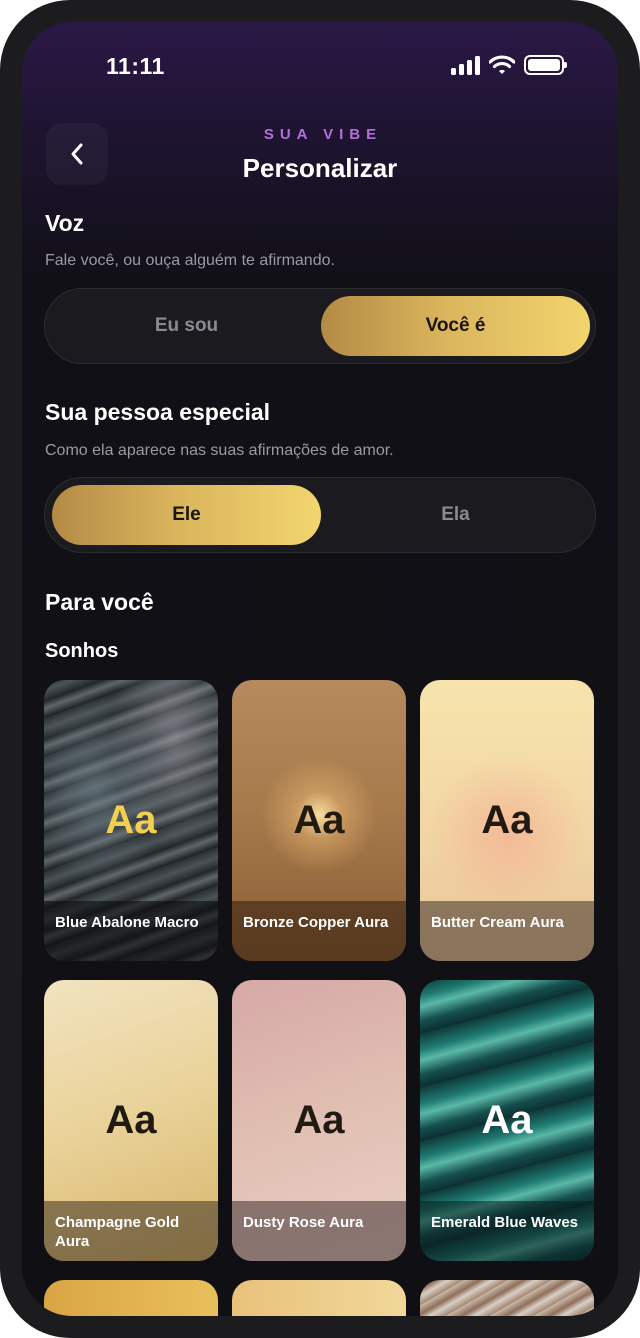 Image resolution: width=640 pixels, height=1338 pixels. Describe the element at coordinates (497, 922) in the screenshot. I see `theme-card-name: Butter Cream Aura` at that location.